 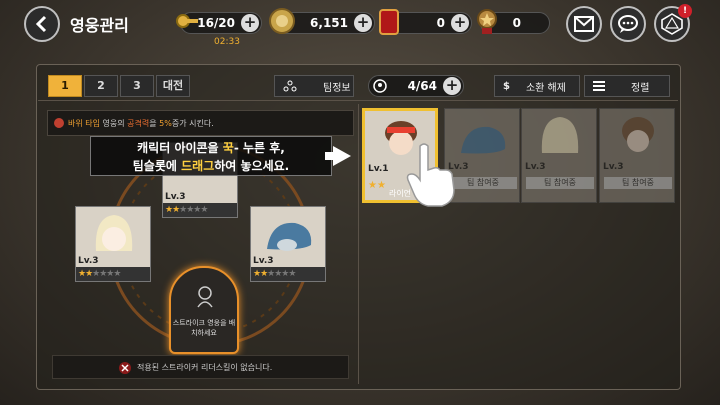 What do you see at coordinates (378, 169) in the screenshot?
I see `hero-level: Lv.1` at bounding box center [378, 169].